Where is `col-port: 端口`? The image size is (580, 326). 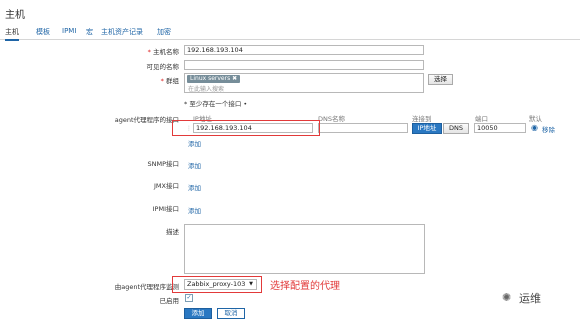
col-port: 端口 is located at coordinates (481, 119).